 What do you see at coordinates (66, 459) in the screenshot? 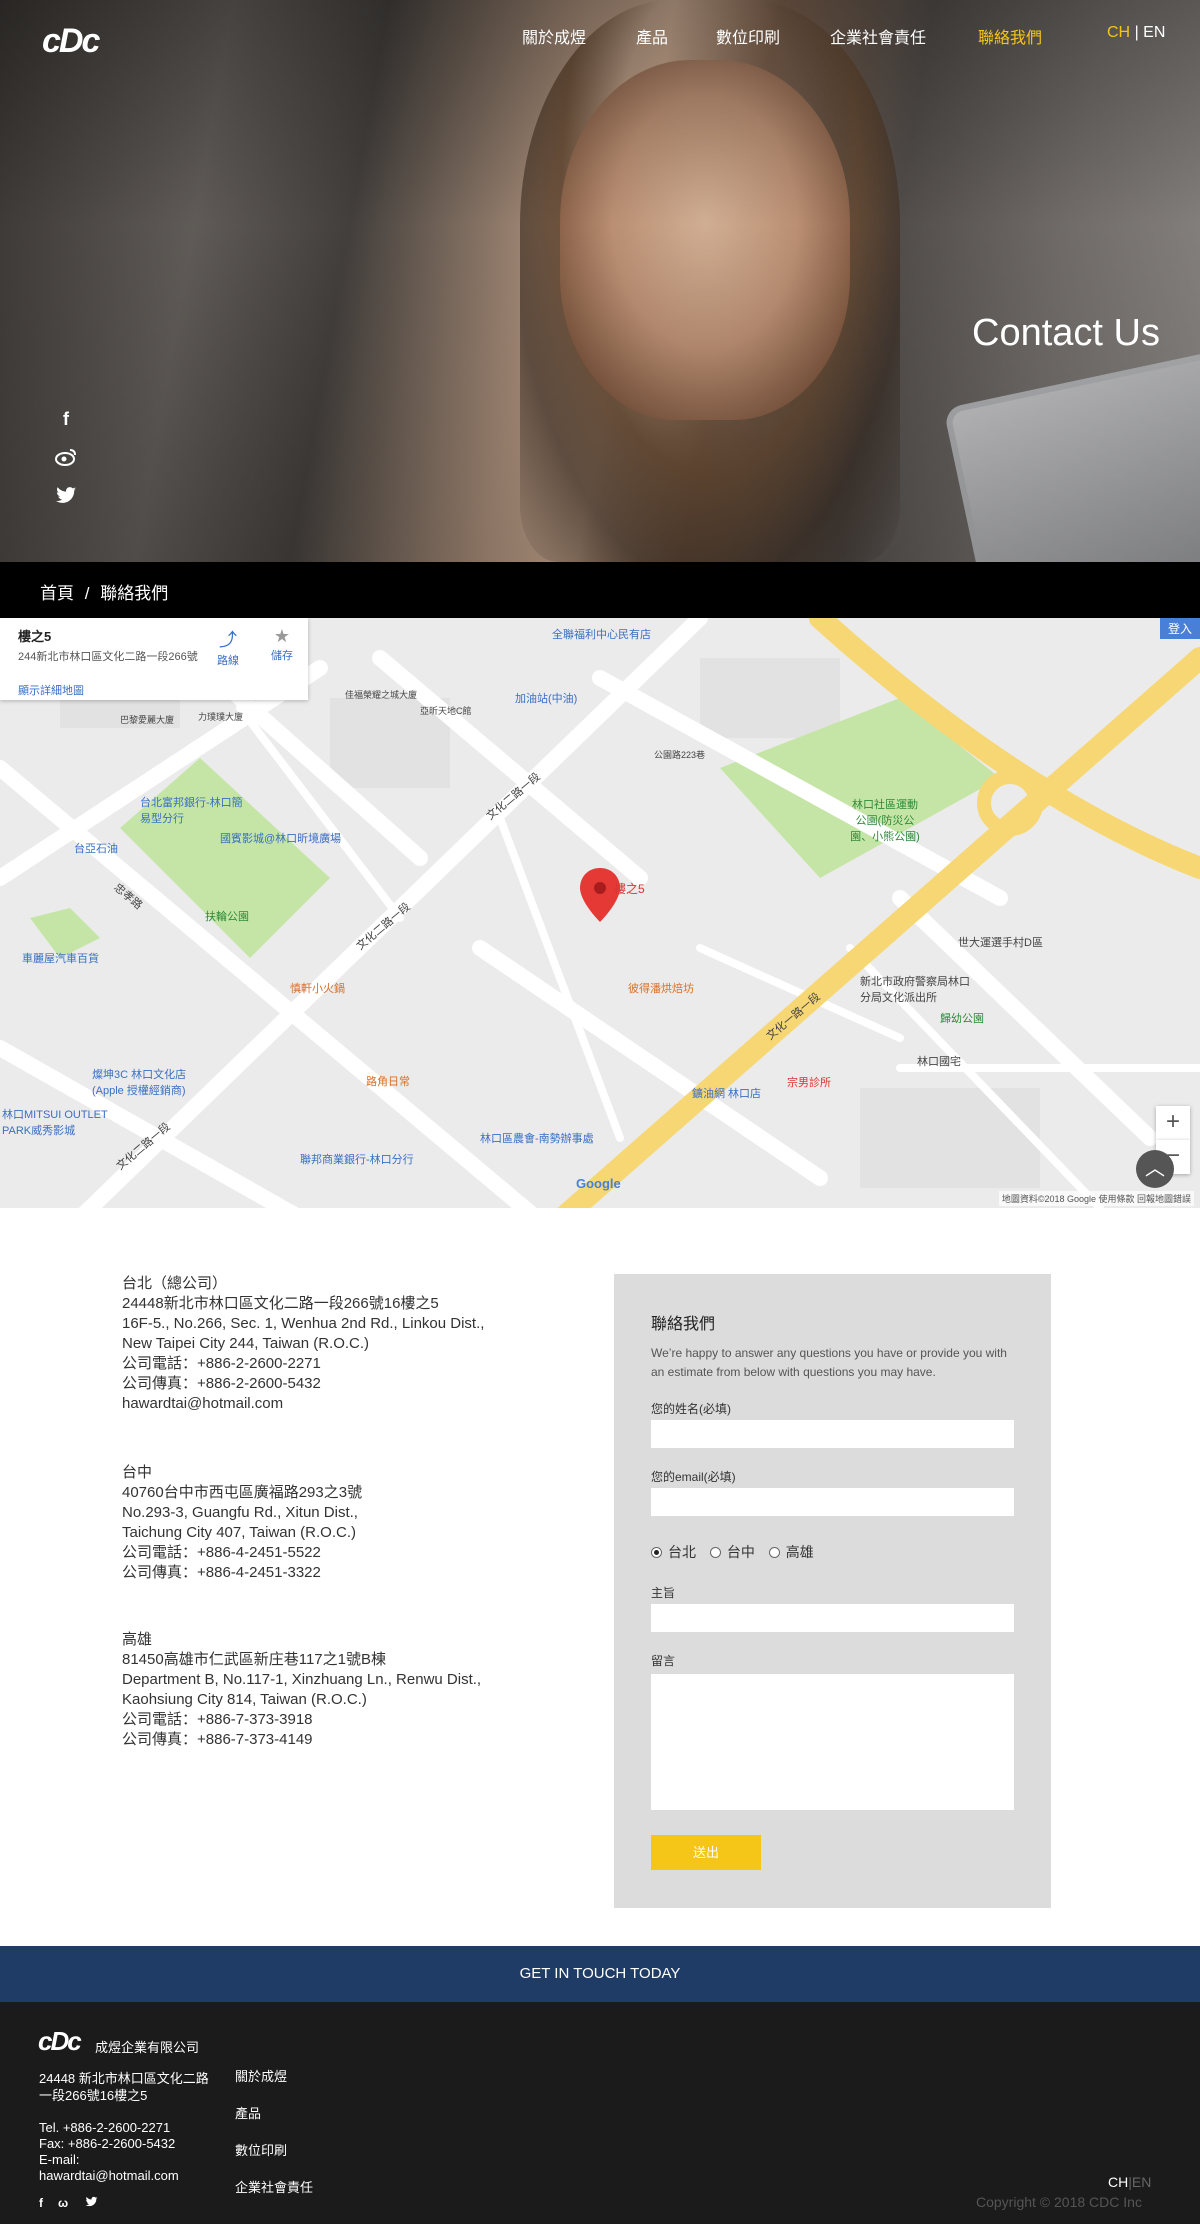
I see `weibo-icon` at bounding box center [66, 459].